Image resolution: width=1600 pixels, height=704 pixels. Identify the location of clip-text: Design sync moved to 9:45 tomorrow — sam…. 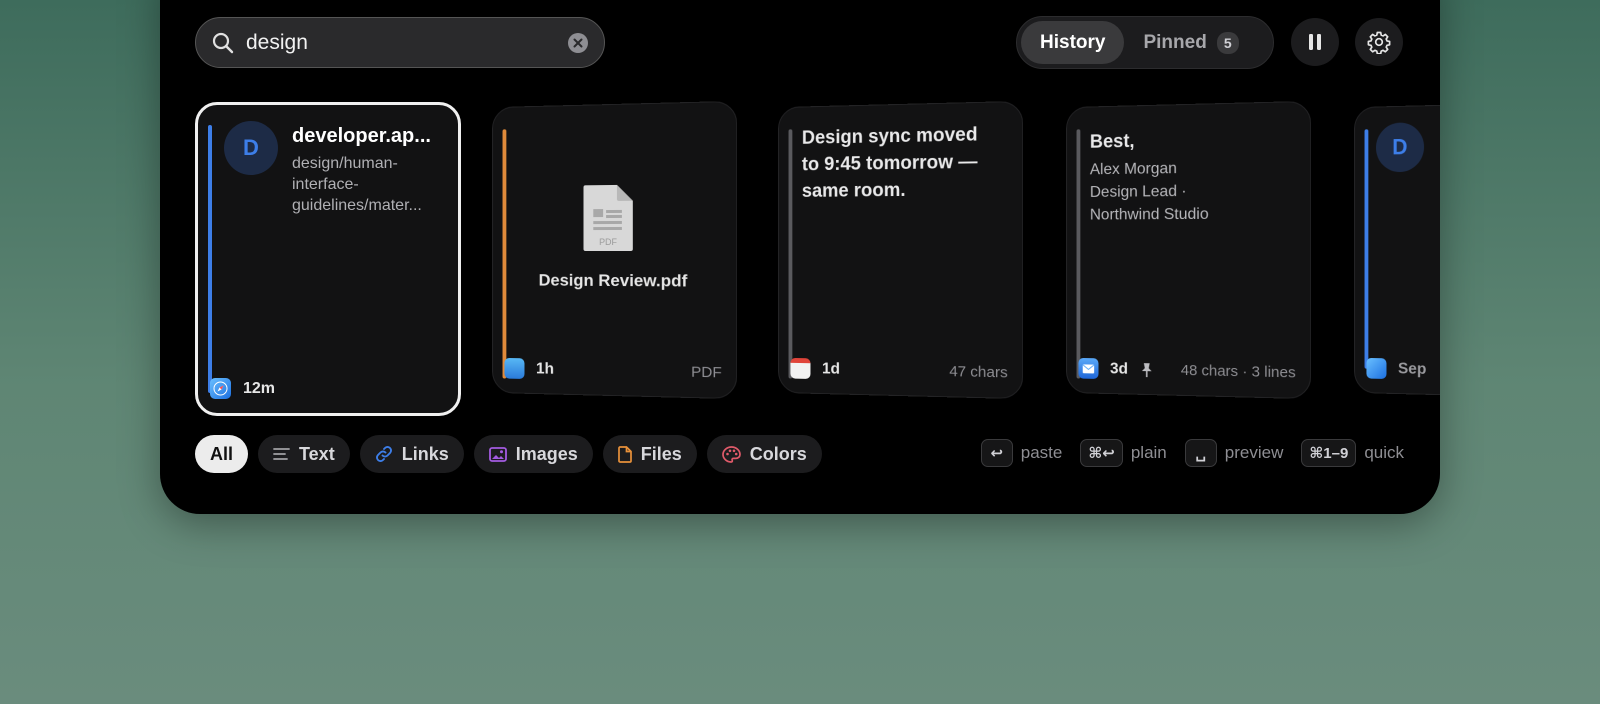
(901, 163).